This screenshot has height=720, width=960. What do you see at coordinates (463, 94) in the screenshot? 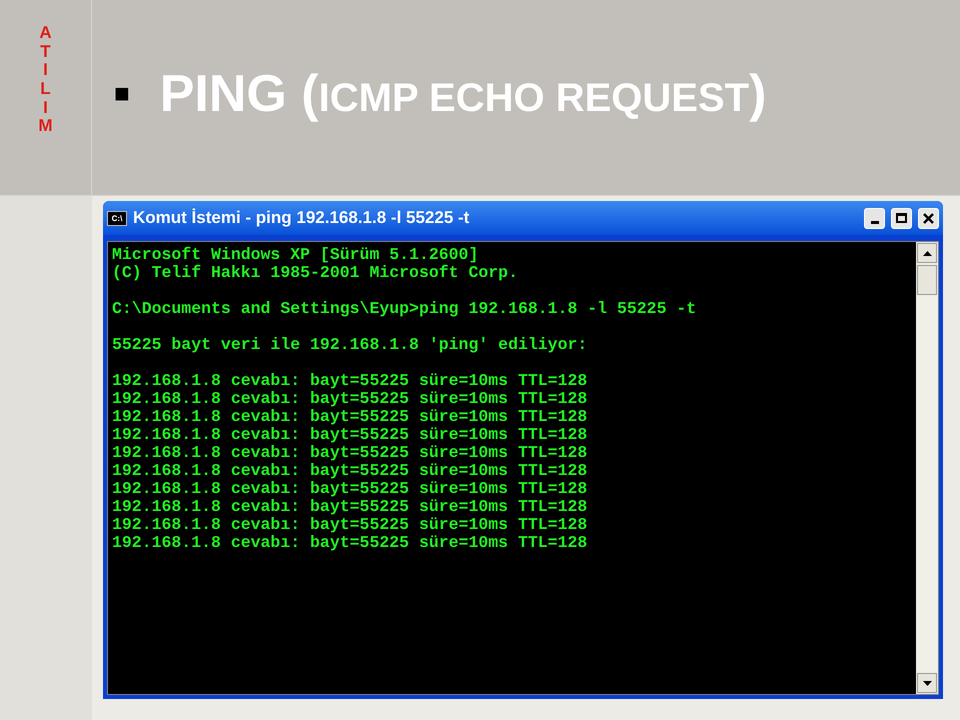
I see `slide-title: PING (ICMP ECHO REQUEST)` at bounding box center [463, 94].